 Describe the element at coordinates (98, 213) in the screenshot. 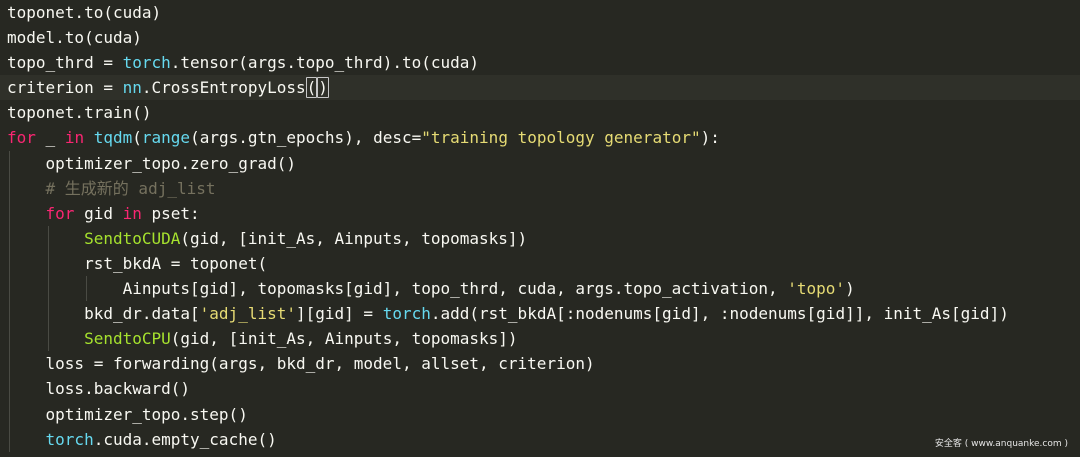

I see `code-token-default: gid` at that location.